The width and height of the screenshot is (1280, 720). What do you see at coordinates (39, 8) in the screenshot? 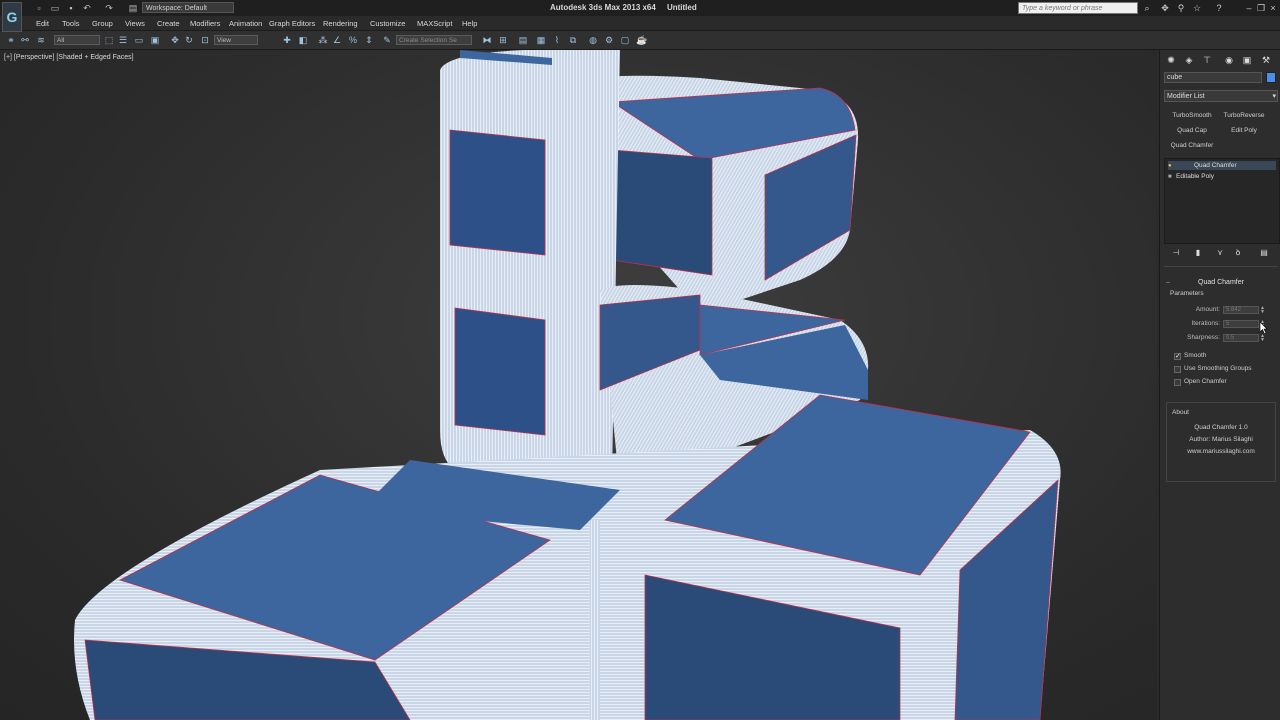
I see `new-file-icon: ▫` at bounding box center [39, 8].